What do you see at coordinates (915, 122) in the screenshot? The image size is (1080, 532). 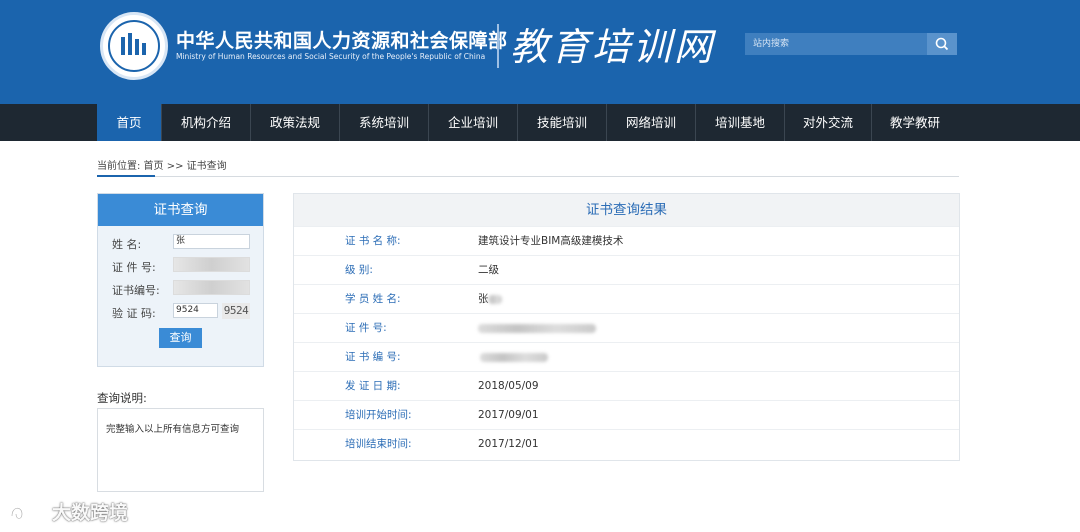 I see `nav-item-teaching: 教学教研` at bounding box center [915, 122].